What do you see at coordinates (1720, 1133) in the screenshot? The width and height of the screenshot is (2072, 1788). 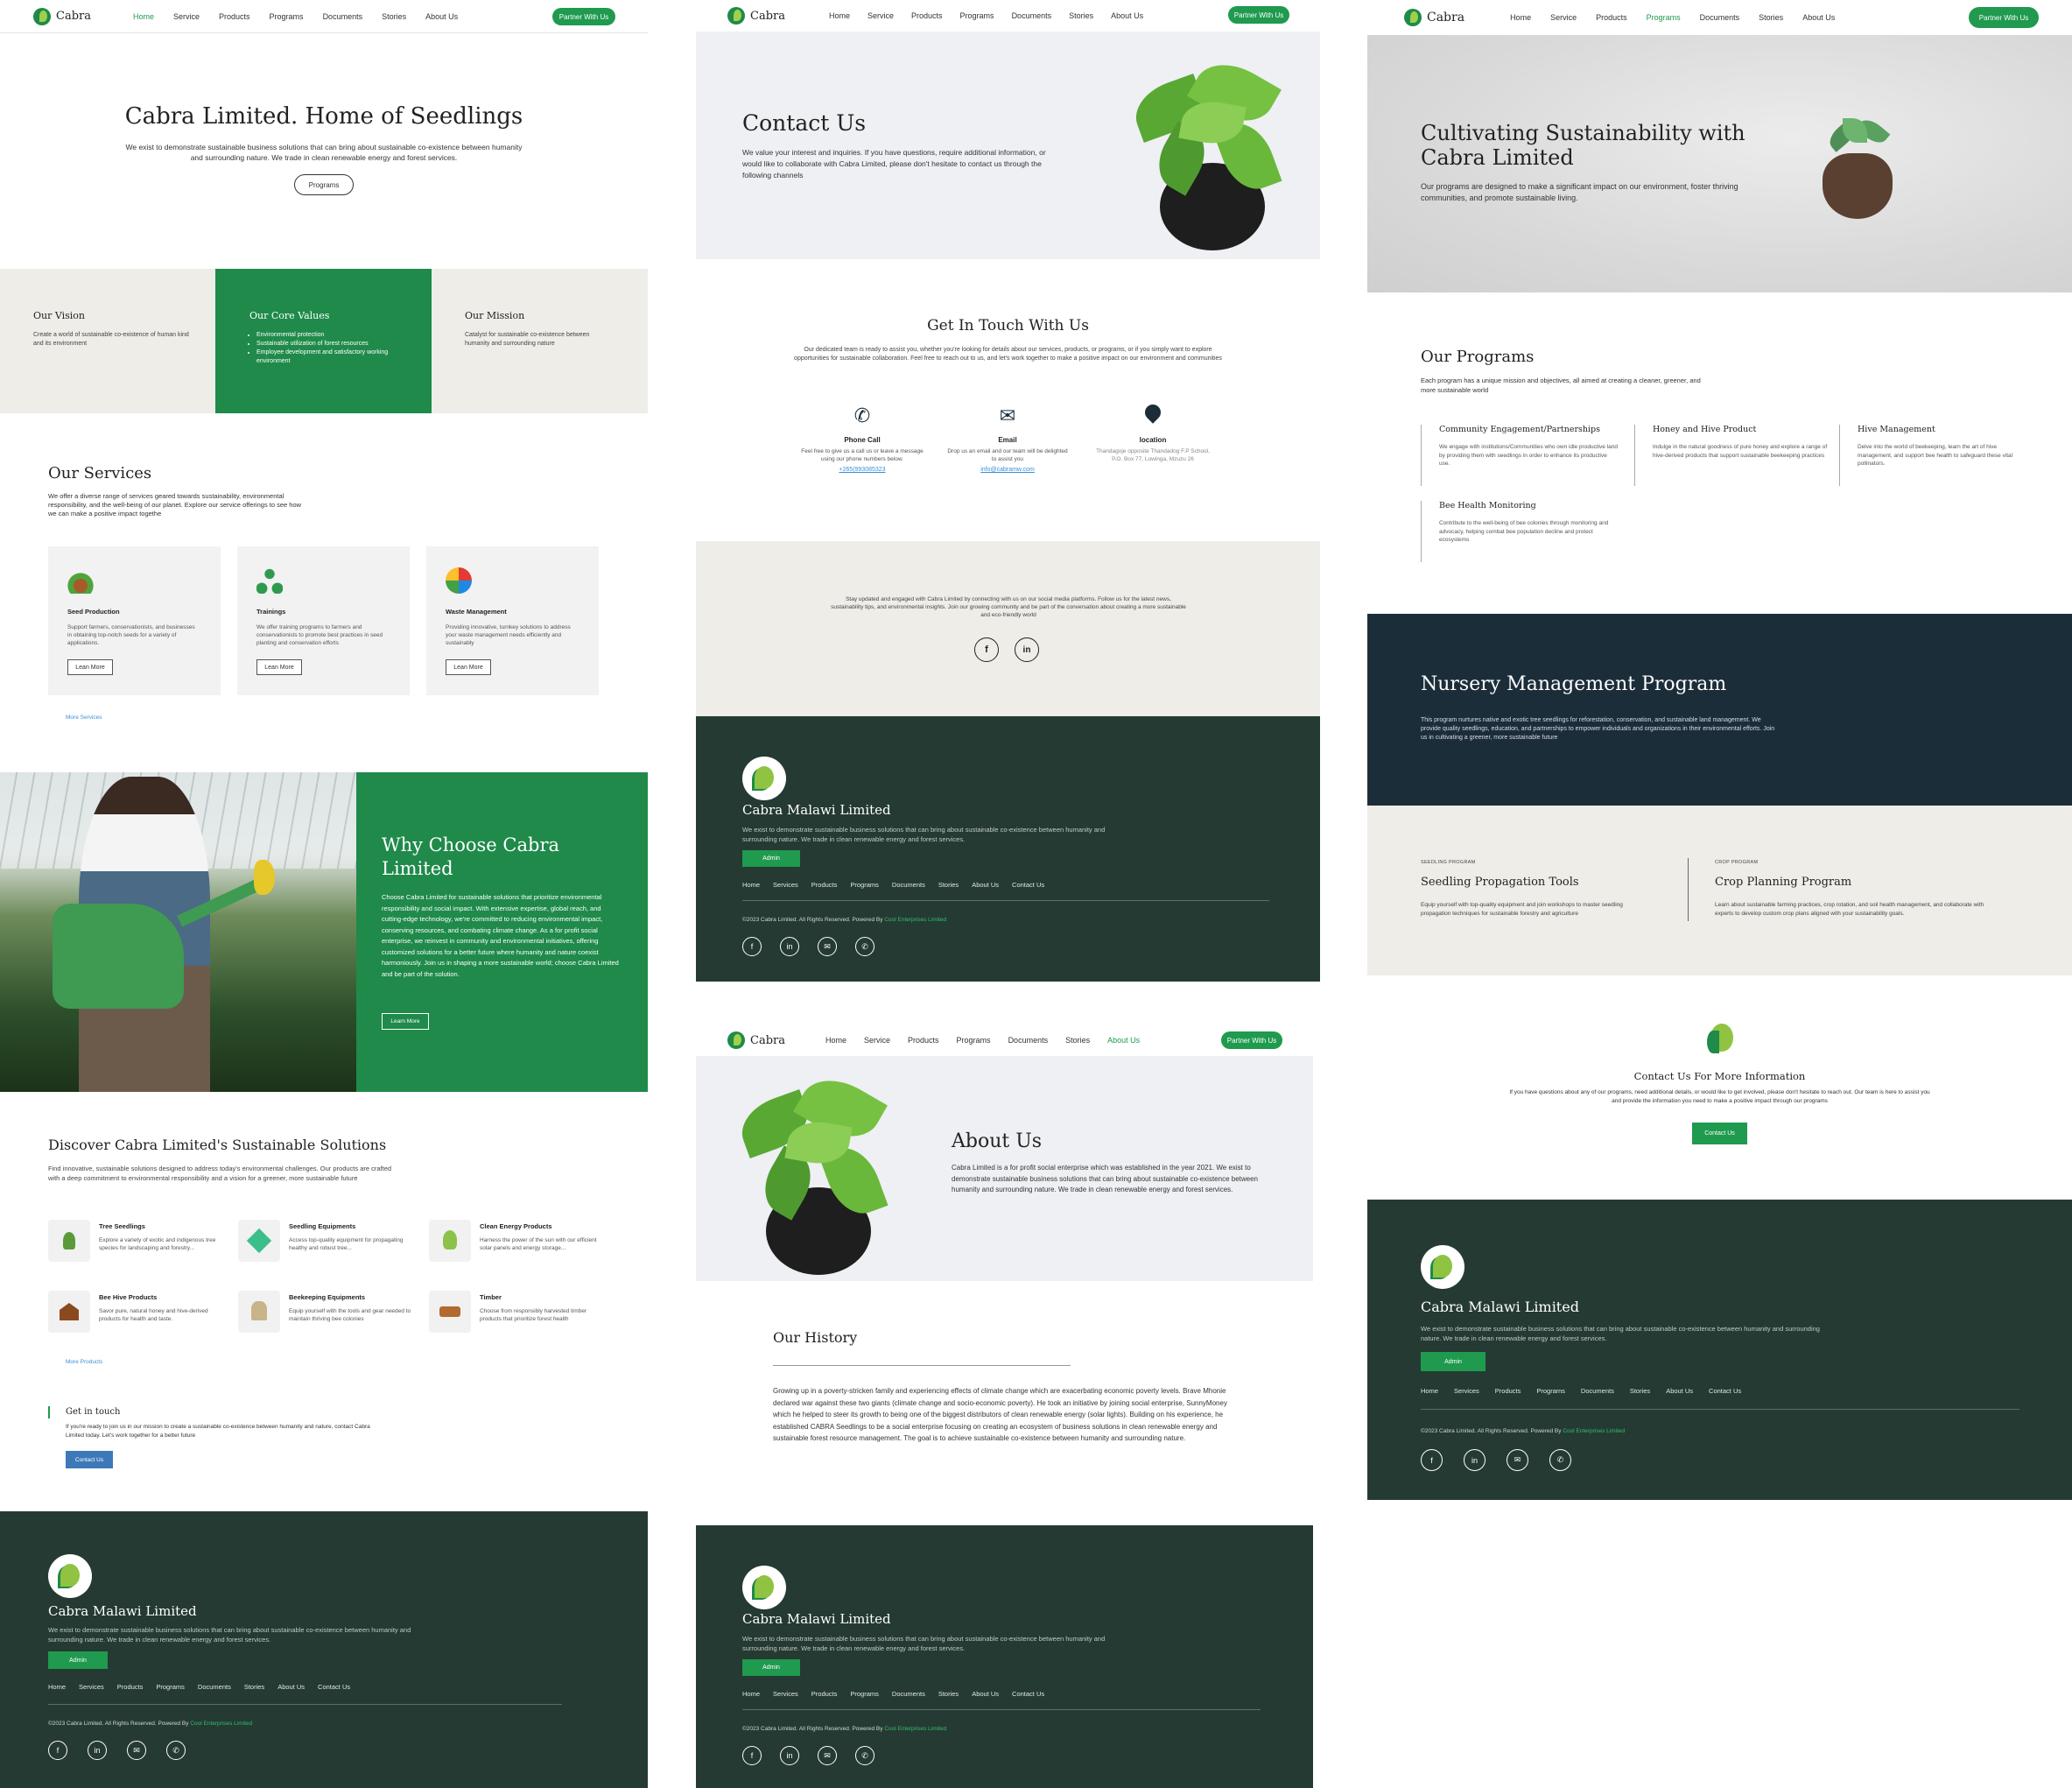 I see `more-info-contact-button: Contact Us` at bounding box center [1720, 1133].